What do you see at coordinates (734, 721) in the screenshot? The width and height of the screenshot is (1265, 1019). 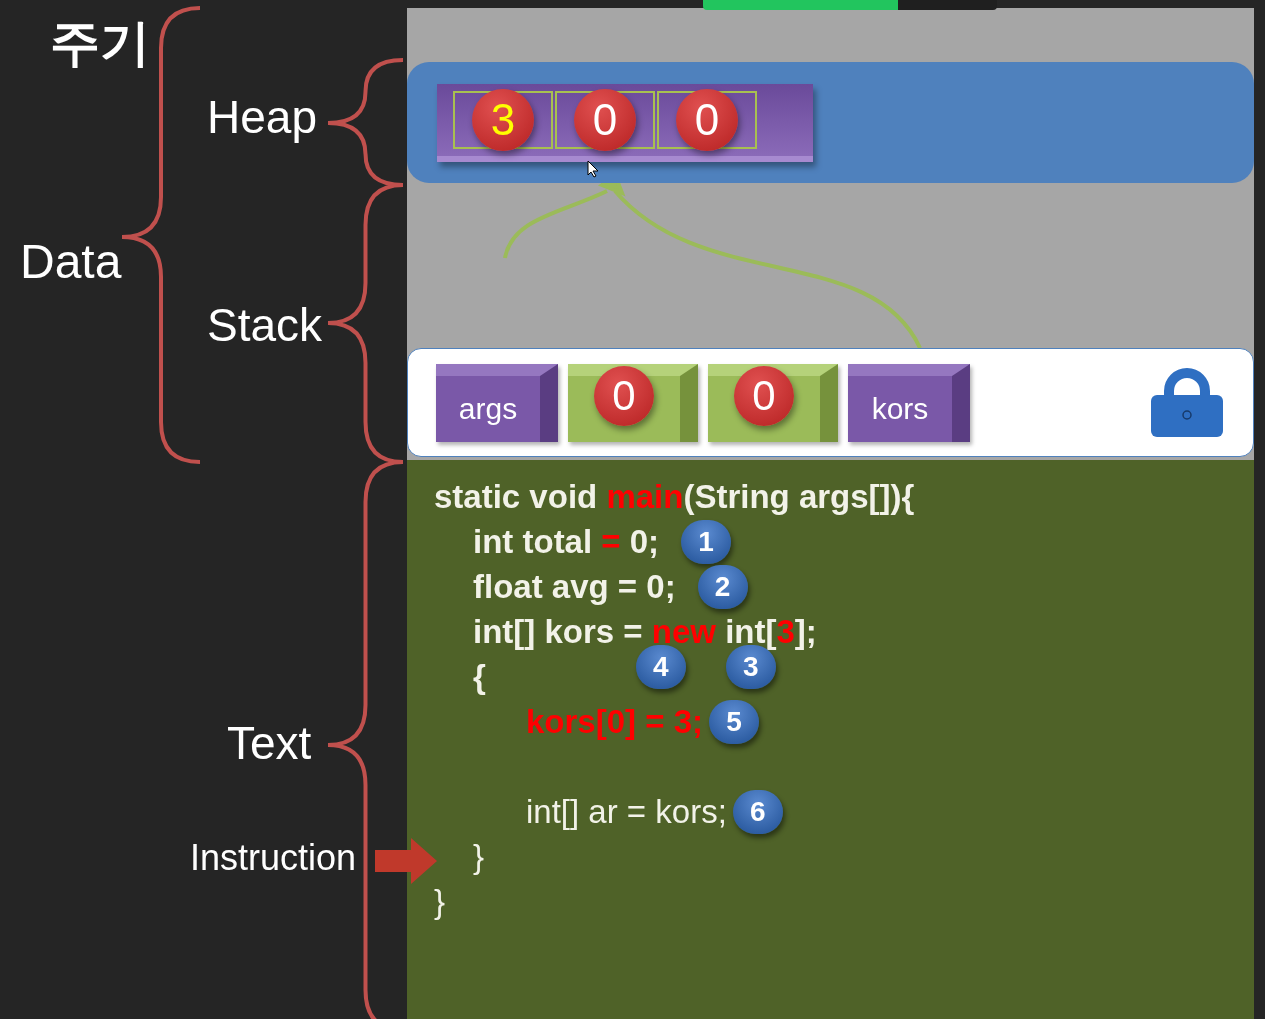 I see `step-badge: 5` at bounding box center [734, 721].